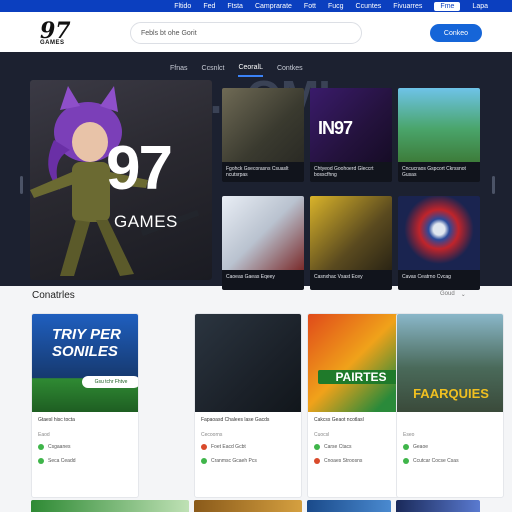  I want to click on card-row-text: Foet Eacd Gcbt, so click(228, 447).